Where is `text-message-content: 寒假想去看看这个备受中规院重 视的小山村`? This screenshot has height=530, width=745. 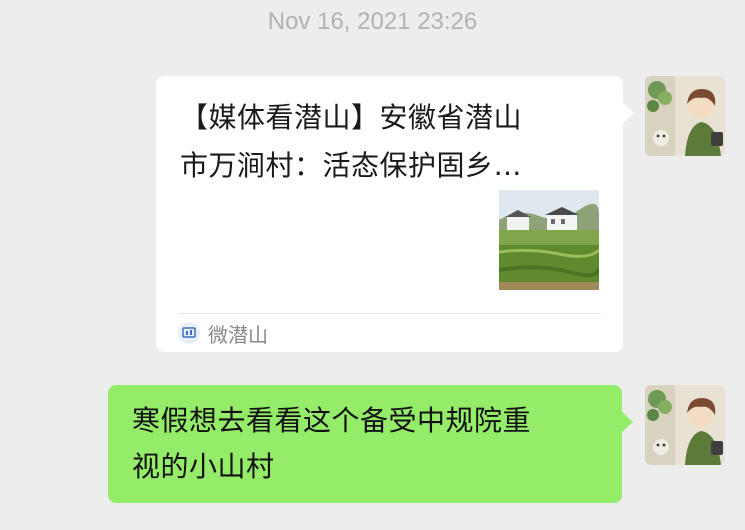
text-message-content: 寒假想去看看这个备受中规院重 视的小山村 is located at coordinates (332, 443).